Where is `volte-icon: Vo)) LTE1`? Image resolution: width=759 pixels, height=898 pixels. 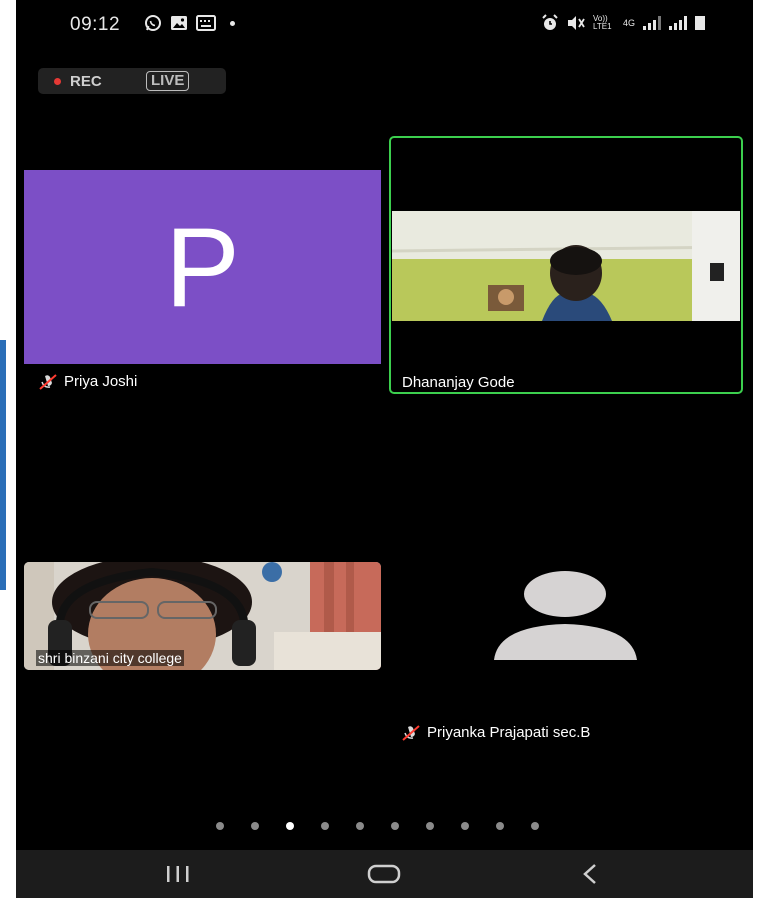
volte-icon: Vo)) LTE1 is located at coordinates (602, 22).